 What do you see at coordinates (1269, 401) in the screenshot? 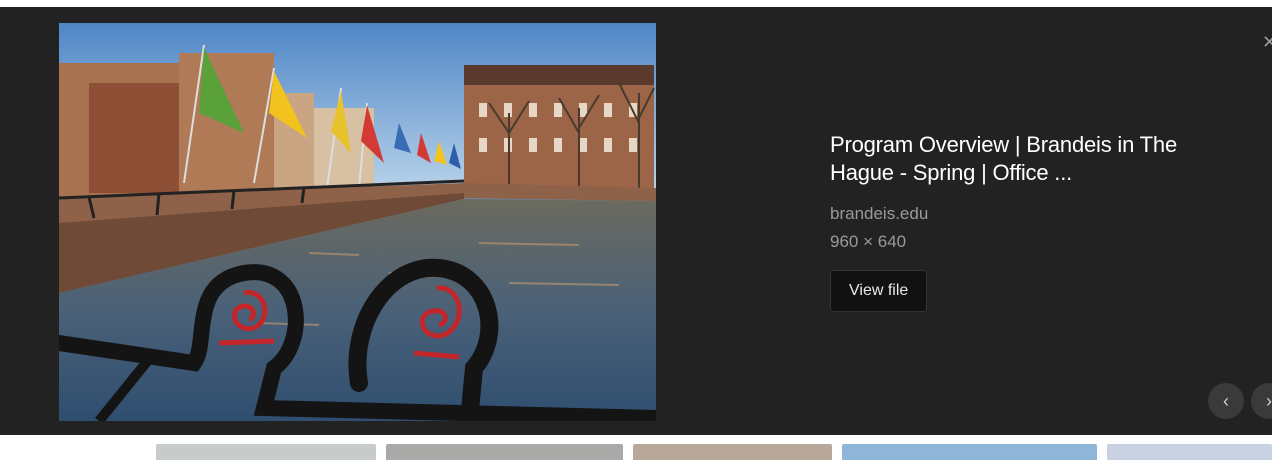
I see `chevron-right-icon: ›` at bounding box center [1269, 401].